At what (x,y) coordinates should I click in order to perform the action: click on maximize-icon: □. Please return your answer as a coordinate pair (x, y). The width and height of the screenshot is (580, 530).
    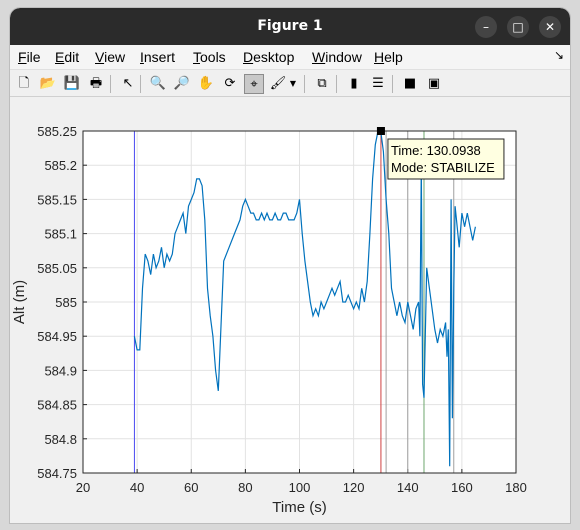
    Looking at the image, I should click on (518, 27).